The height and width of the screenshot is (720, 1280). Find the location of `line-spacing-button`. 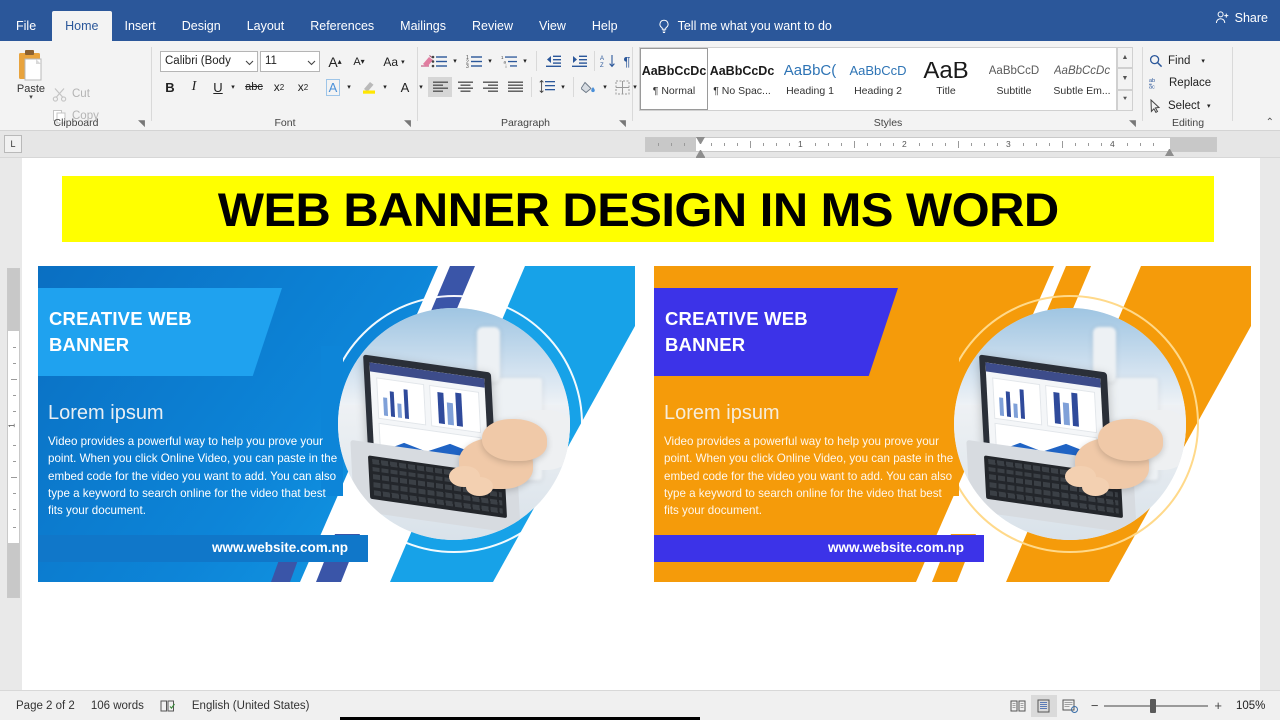

line-spacing-button is located at coordinates (547, 87).